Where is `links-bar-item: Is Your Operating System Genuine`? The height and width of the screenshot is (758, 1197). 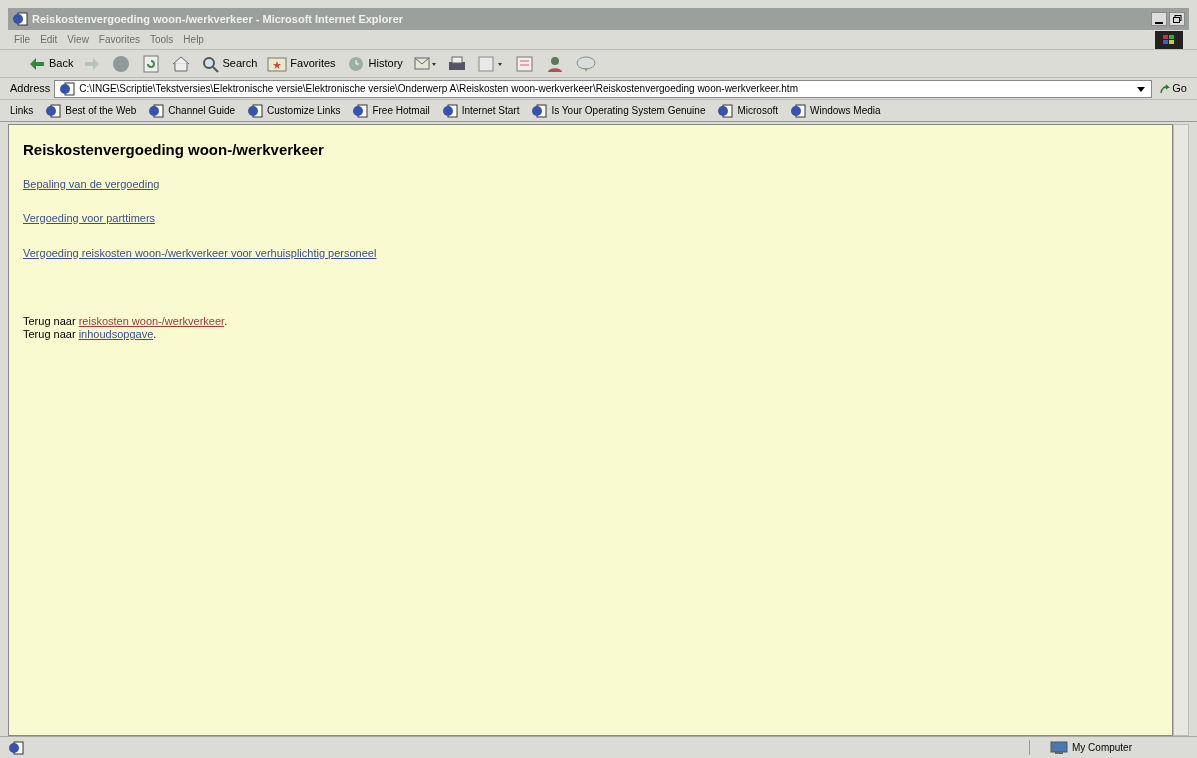 links-bar-item: Is Your Operating System Genuine is located at coordinates (618, 110).